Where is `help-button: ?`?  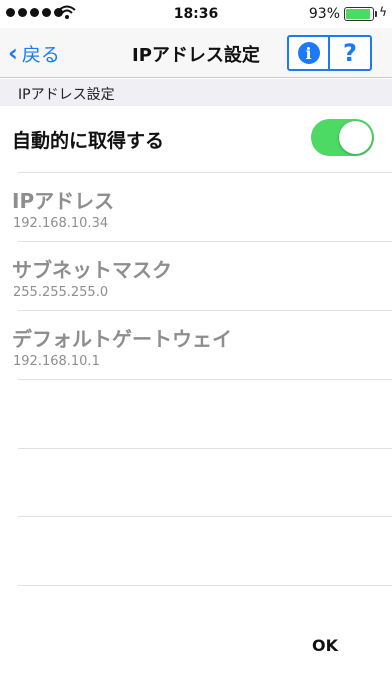
help-button: ? is located at coordinates (350, 53).